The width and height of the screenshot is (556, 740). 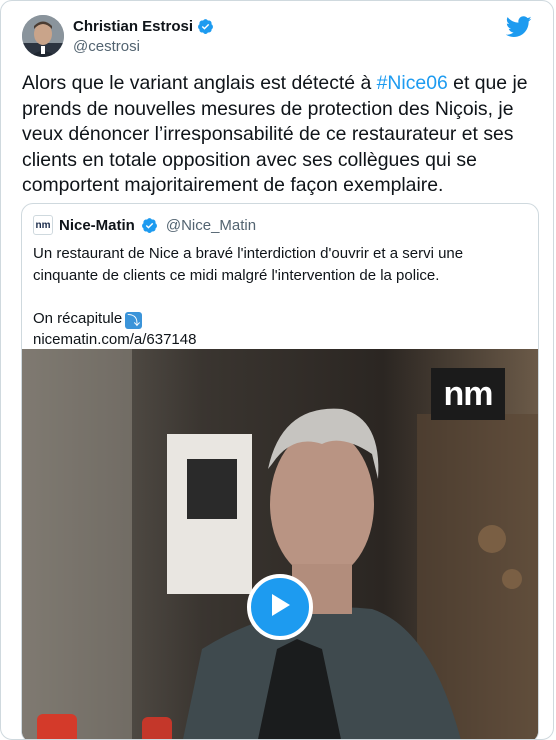 I want to click on play-button, so click(x=280, y=607).